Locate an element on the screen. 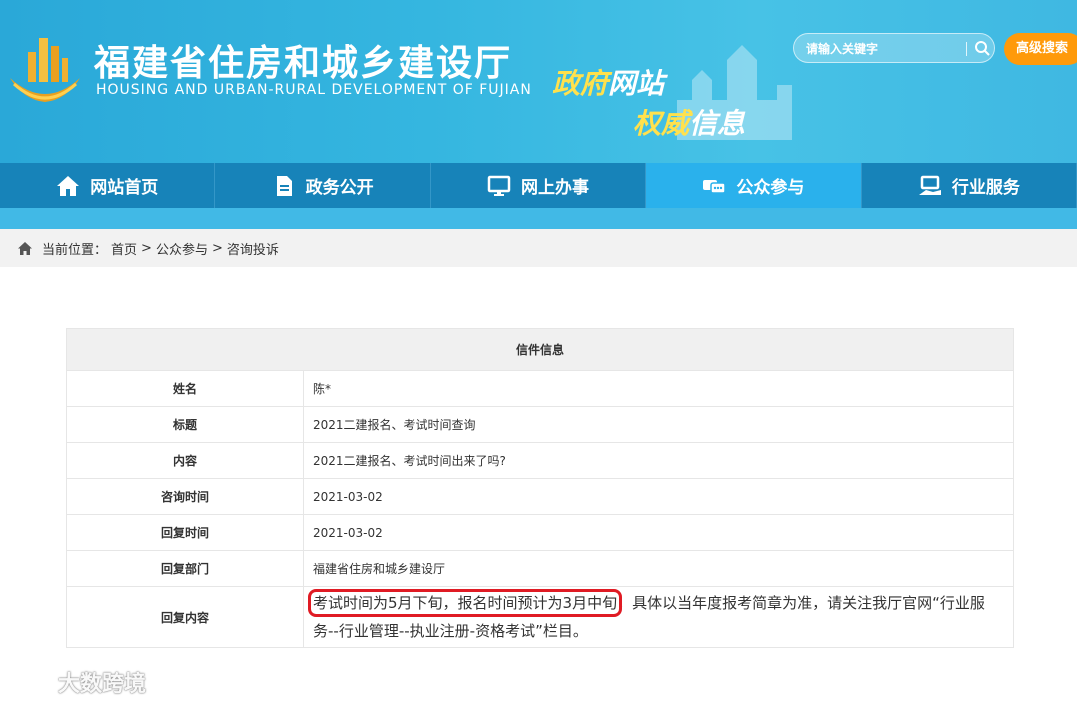  table-row: 内容 2021二建报名、考试时间出来了吗? is located at coordinates (540, 460).